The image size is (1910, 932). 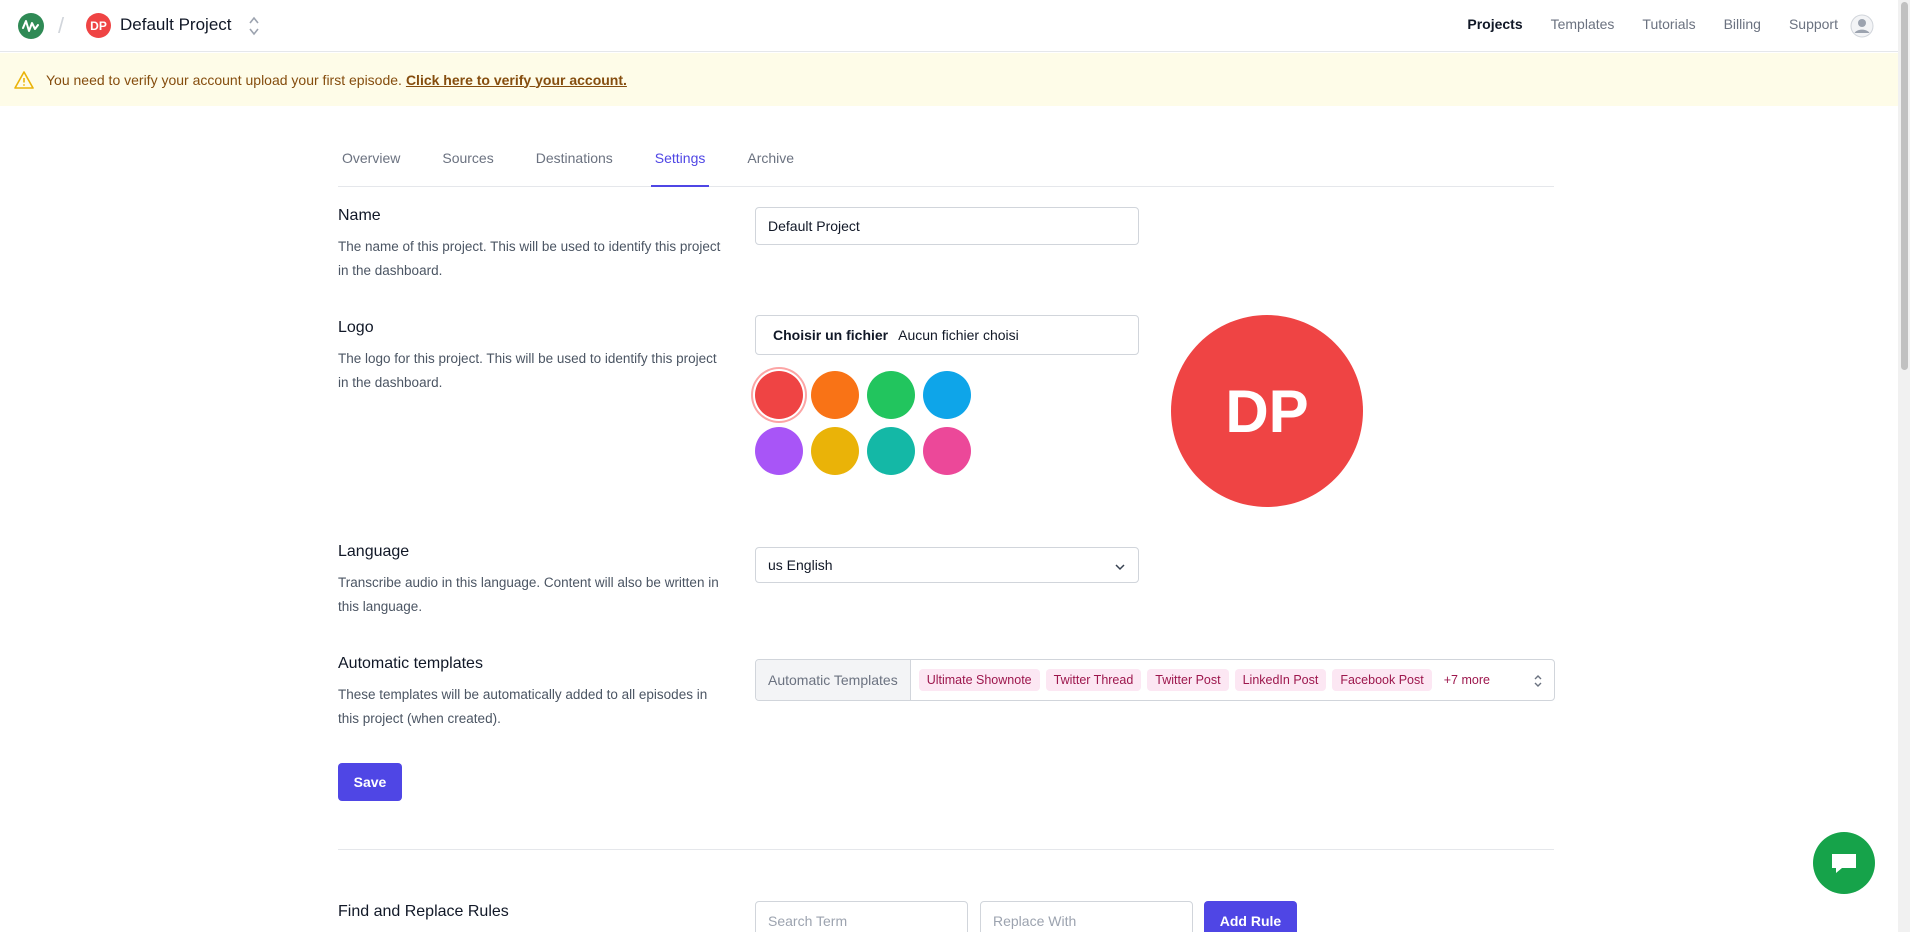 I want to click on logo-file-input: Choisir un fichier Aucun fichier choisi, so click(x=947, y=335).